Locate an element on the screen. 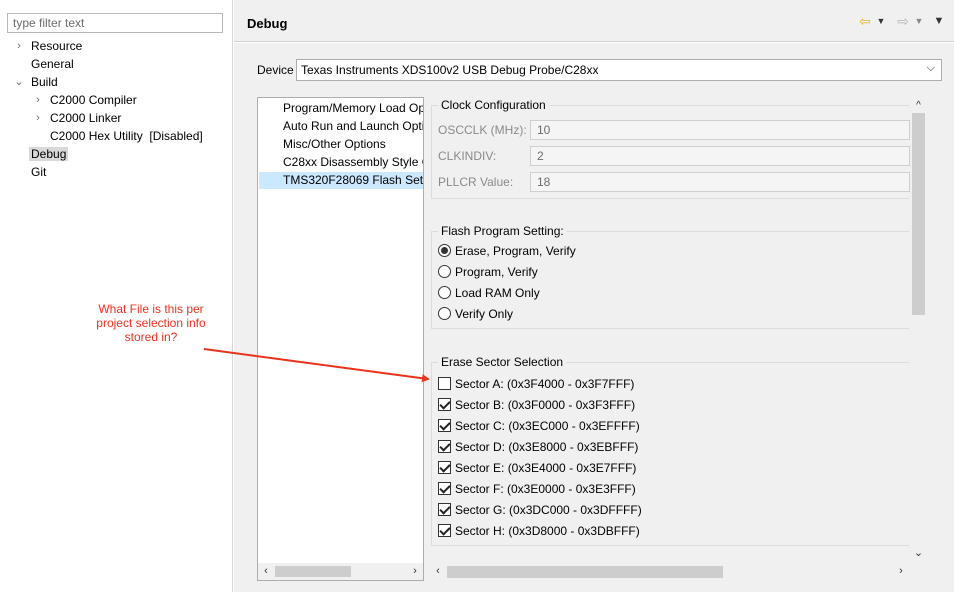 The height and width of the screenshot is (592, 954). view-menu-icon: ▼ is located at coordinates (939, 21).